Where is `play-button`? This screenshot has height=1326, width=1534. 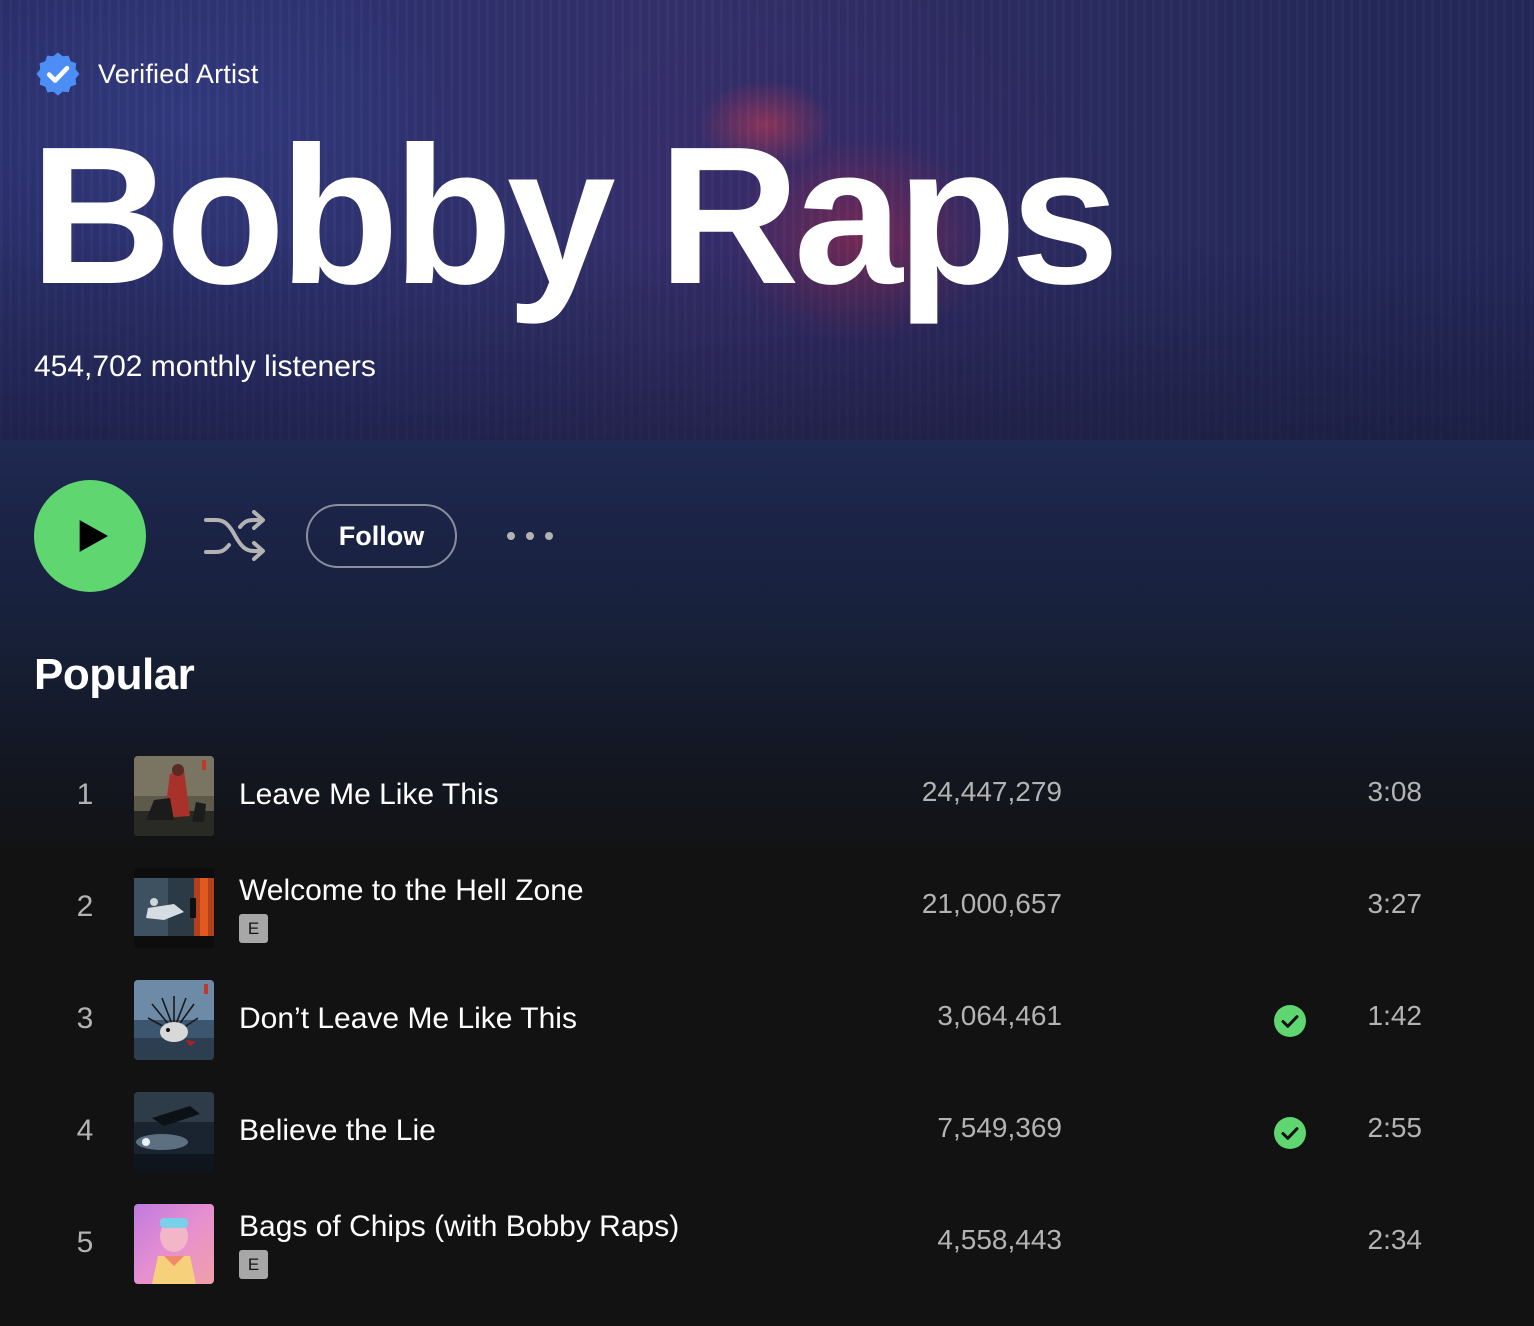
play-button is located at coordinates (90, 536).